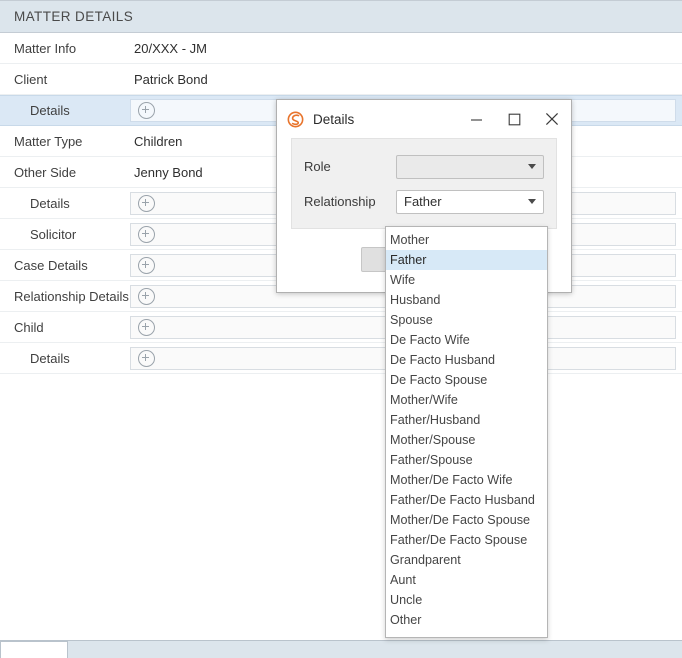 Image resolution: width=682 pixels, height=658 pixels. What do you see at coordinates (466, 560) in the screenshot?
I see `list-item: Grandparent` at bounding box center [466, 560].